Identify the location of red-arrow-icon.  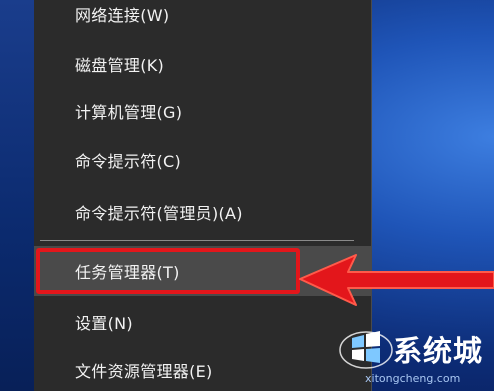
(396, 280).